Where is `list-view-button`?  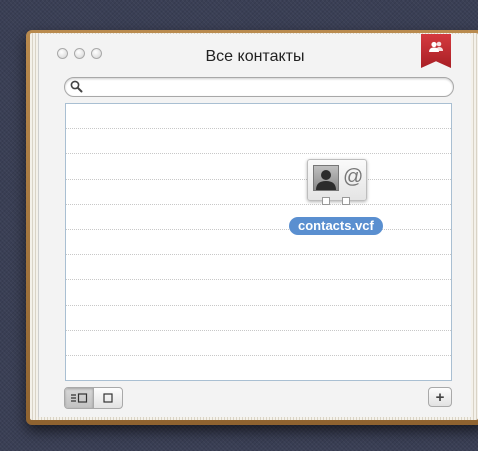 list-view-button is located at coordinates (79, 398).